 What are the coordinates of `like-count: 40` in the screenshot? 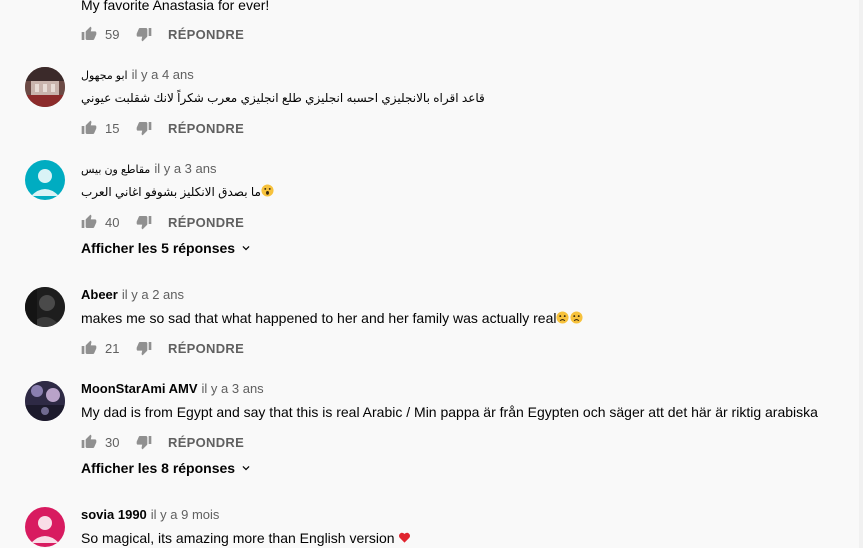 It's located at (112, 222).